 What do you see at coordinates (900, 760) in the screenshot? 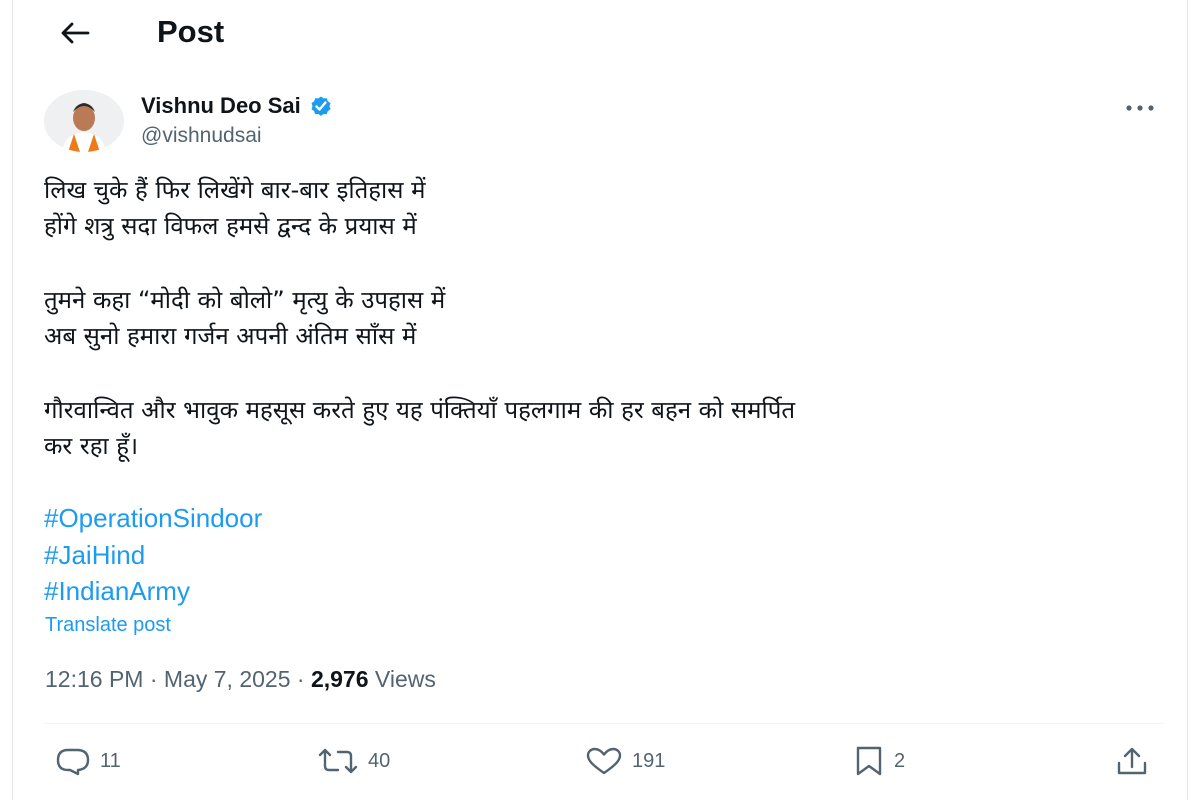
I see `bookmark-count: 2` at bounding box center [900, 760].